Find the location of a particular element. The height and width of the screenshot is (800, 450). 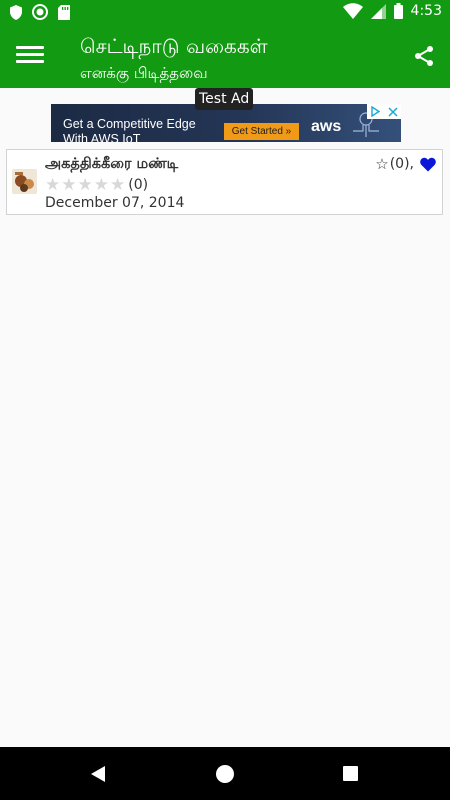

hamburger-menu-icon is located at coordinates (30, 56).